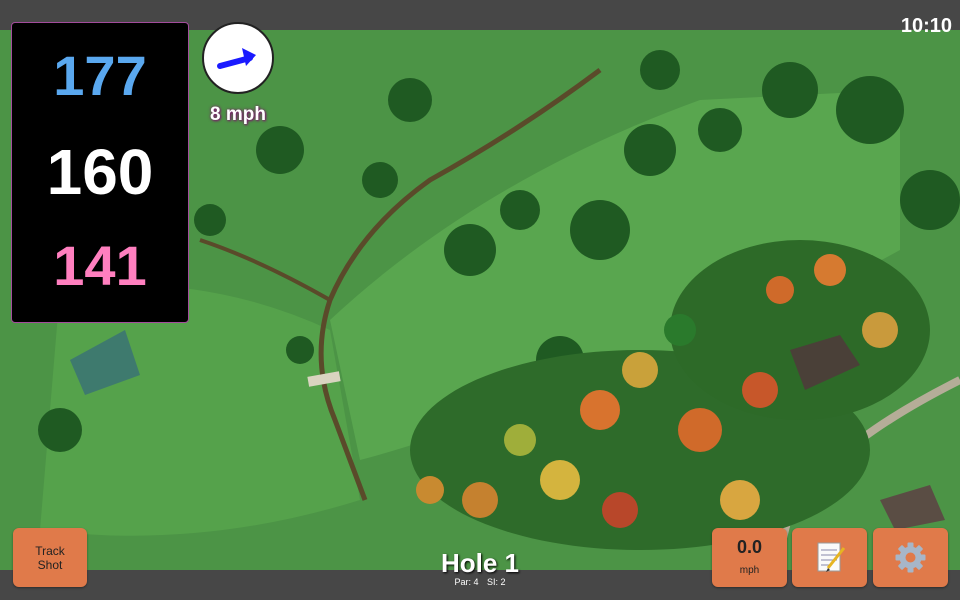 The width and height of the screenshot is (960, 600). I want to click on hole-par: Par: 4, so click(466, 582).